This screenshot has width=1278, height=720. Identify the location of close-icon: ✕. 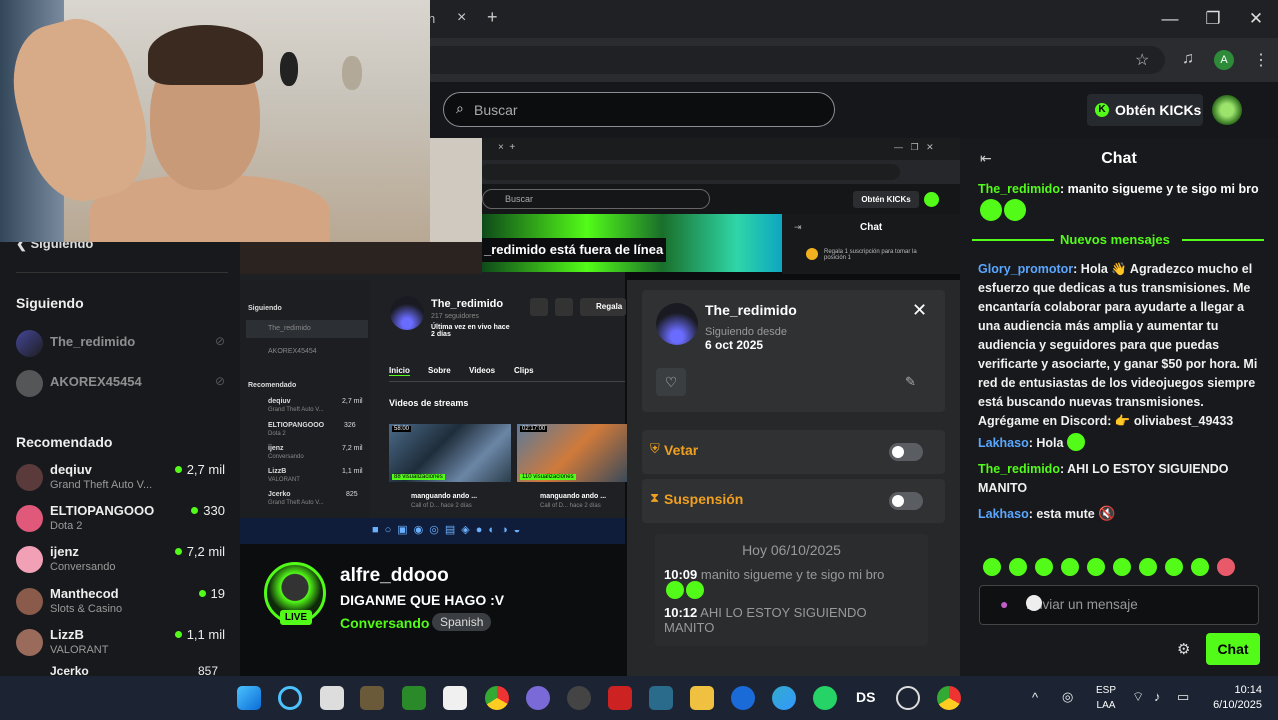
(919, 310).